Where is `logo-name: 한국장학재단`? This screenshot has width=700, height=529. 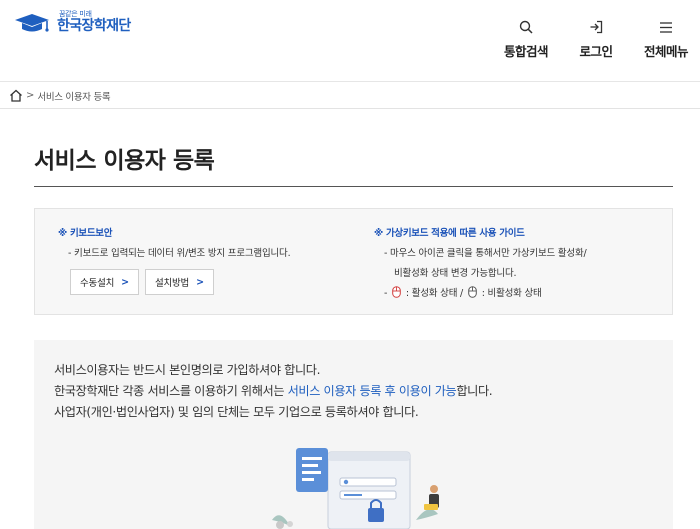
logo-name: 한국장학재단 is located at coordinates (94, 26).